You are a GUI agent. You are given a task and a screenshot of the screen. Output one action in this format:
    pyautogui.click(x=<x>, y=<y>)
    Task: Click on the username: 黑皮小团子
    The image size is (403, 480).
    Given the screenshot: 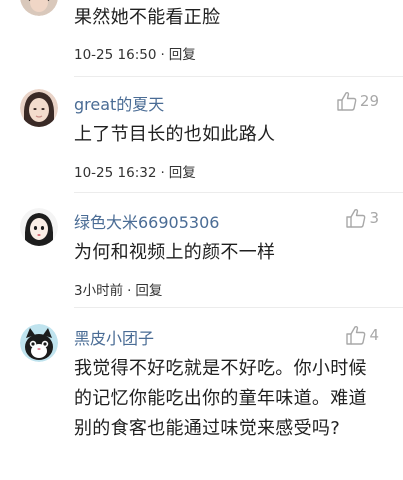 What is the action you would take?
    pyautogui.click(x=114, y=337)
    